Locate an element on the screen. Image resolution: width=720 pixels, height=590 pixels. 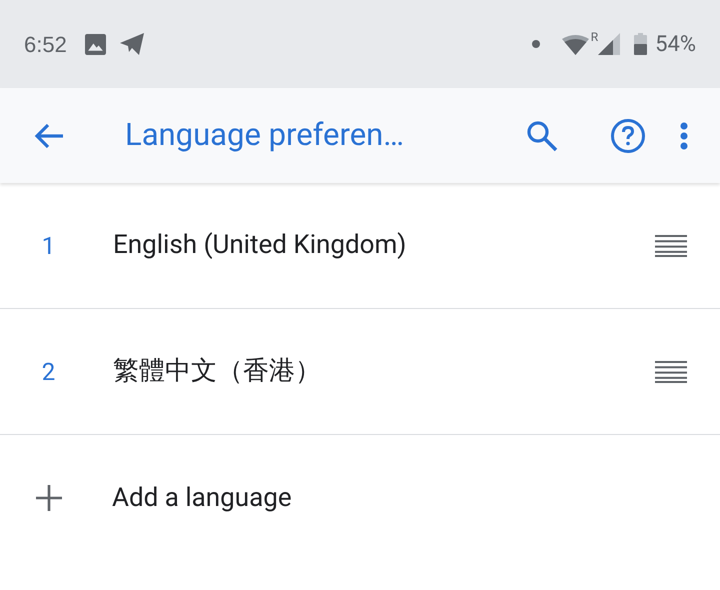
language-name: English (United Kingdom) is located at coordinates (259, 245).